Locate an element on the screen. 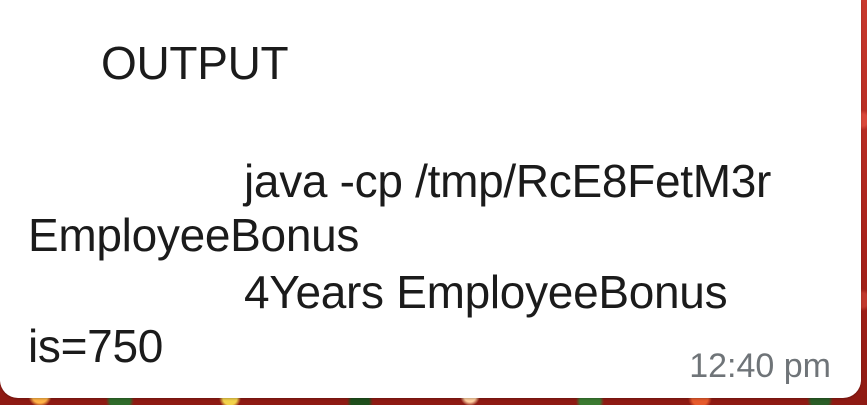 The height and width of the screenshot is (405, 867). message-line-classname: EmployeeBonus is located at coordinates (194, 235).